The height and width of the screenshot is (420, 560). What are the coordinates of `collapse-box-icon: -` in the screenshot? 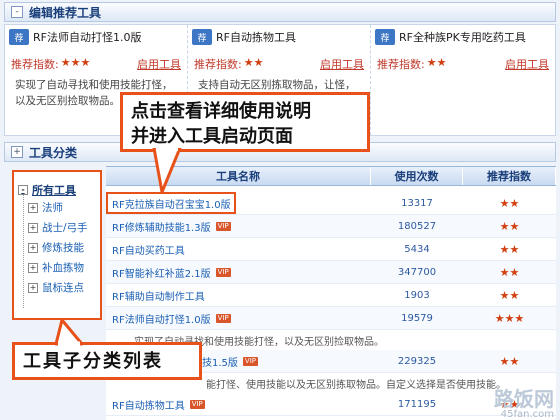 It's located at (23, 190).